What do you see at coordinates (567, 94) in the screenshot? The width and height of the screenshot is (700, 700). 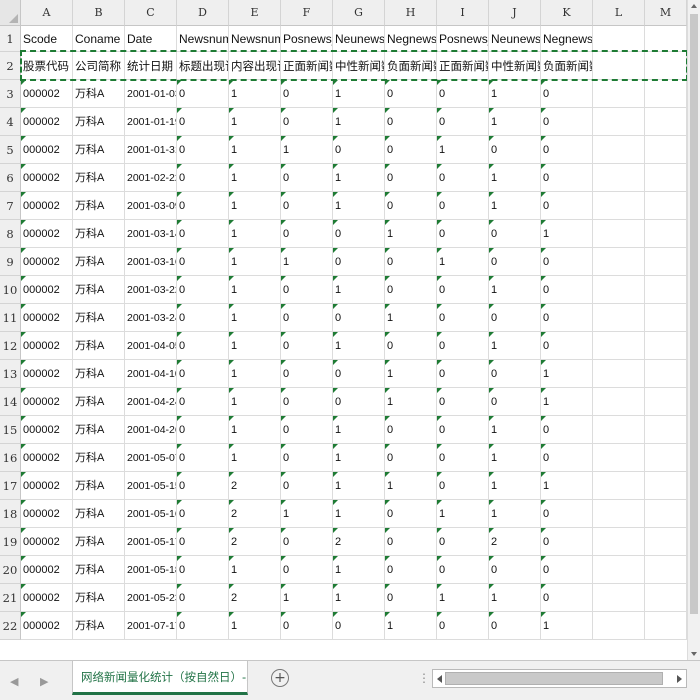 I see `cell-k3: 0` at bounding box center [567, 94].